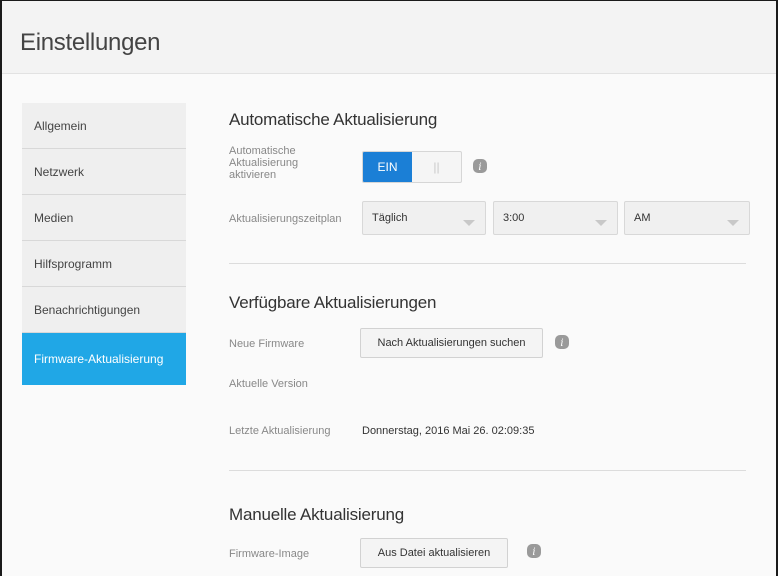 The image size is (780, 578). I want to click on available-updates-title: Verfügbare Aktualisierungen, so click(333, 302).